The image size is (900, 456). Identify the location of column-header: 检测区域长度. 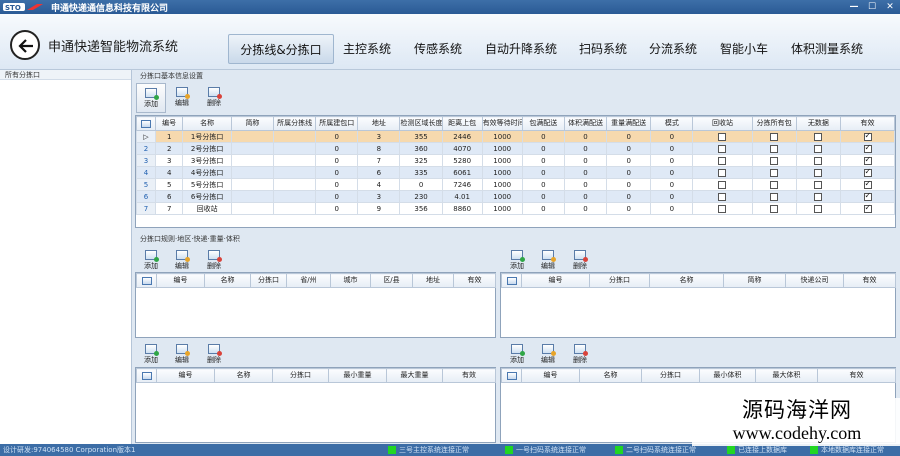
(421, 123).